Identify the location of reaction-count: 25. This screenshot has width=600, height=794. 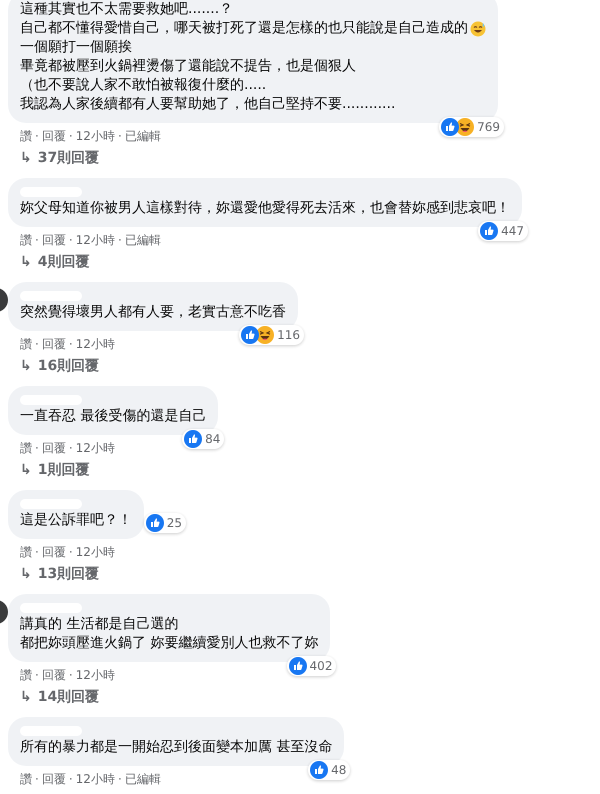
(165, 523).